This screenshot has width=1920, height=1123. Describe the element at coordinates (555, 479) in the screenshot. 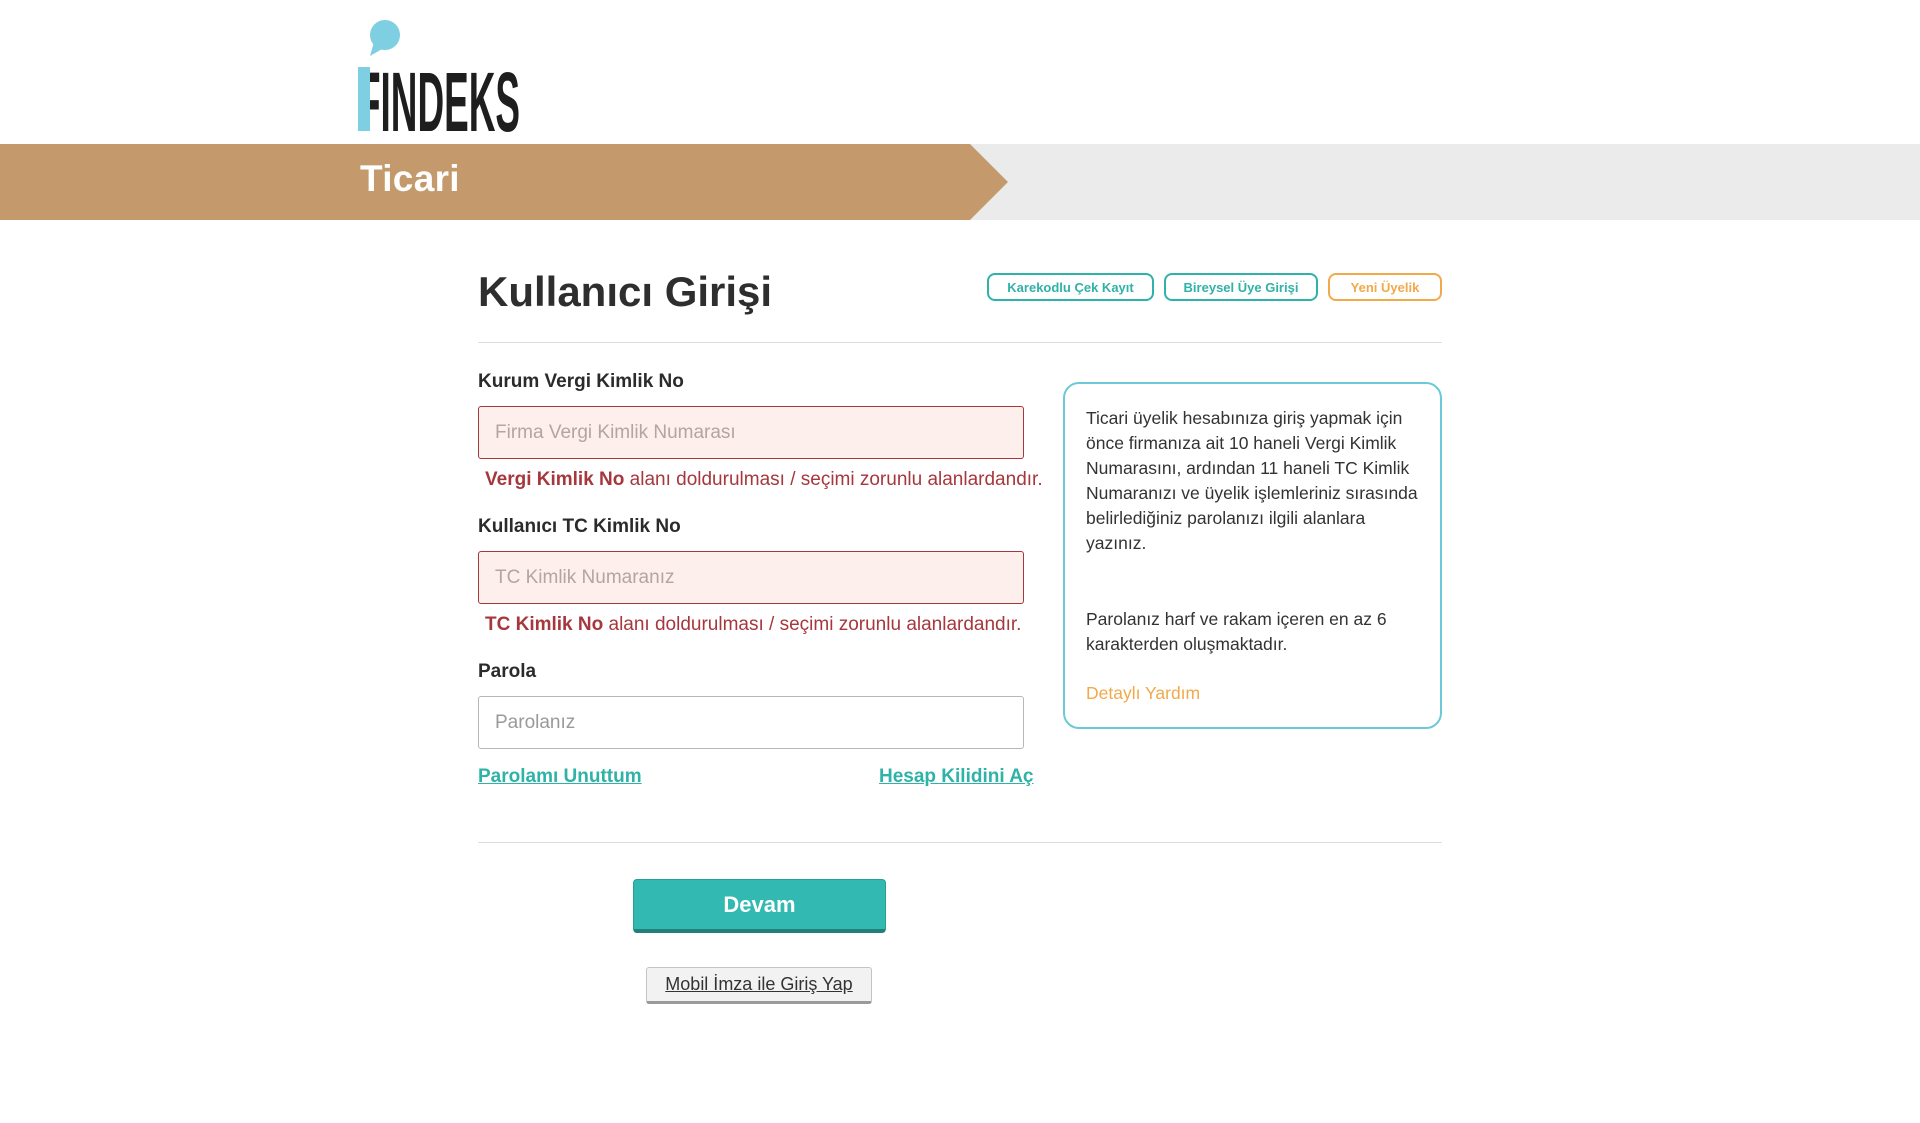

I see `vkn-error-field: Vergi Kimlik No` at that location.